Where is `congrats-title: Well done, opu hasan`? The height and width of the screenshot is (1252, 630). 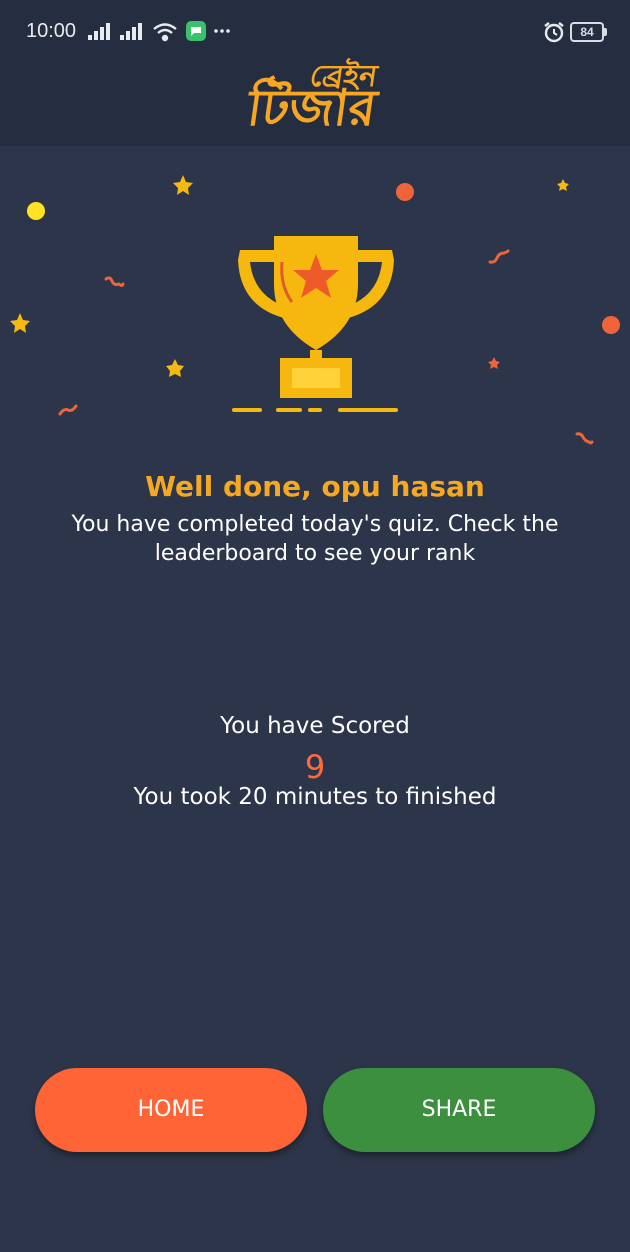
congrats-title: Well done, opu hasan is located at coordinates (315, 486).